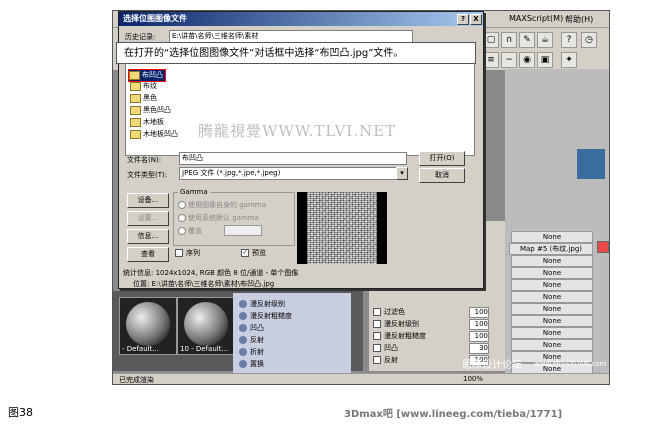 This screenshot has height=430, width=666. Describe the element at coordinates (591, 164) in the screenshot. I see `color-swatch` at that location.